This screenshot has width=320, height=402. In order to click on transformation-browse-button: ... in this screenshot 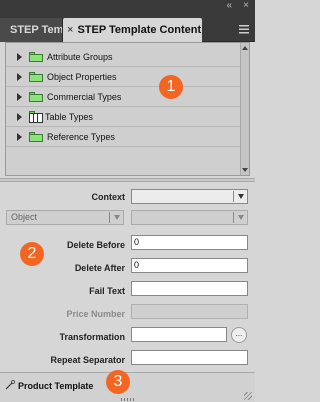, I will do `click(239, 335)`.